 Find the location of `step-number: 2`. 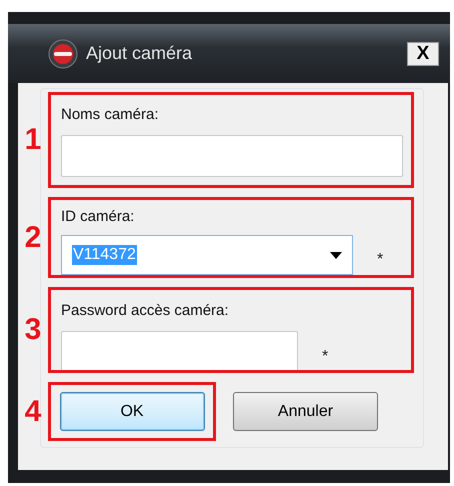

step-number: 2 is located at coordinates (33, 237).